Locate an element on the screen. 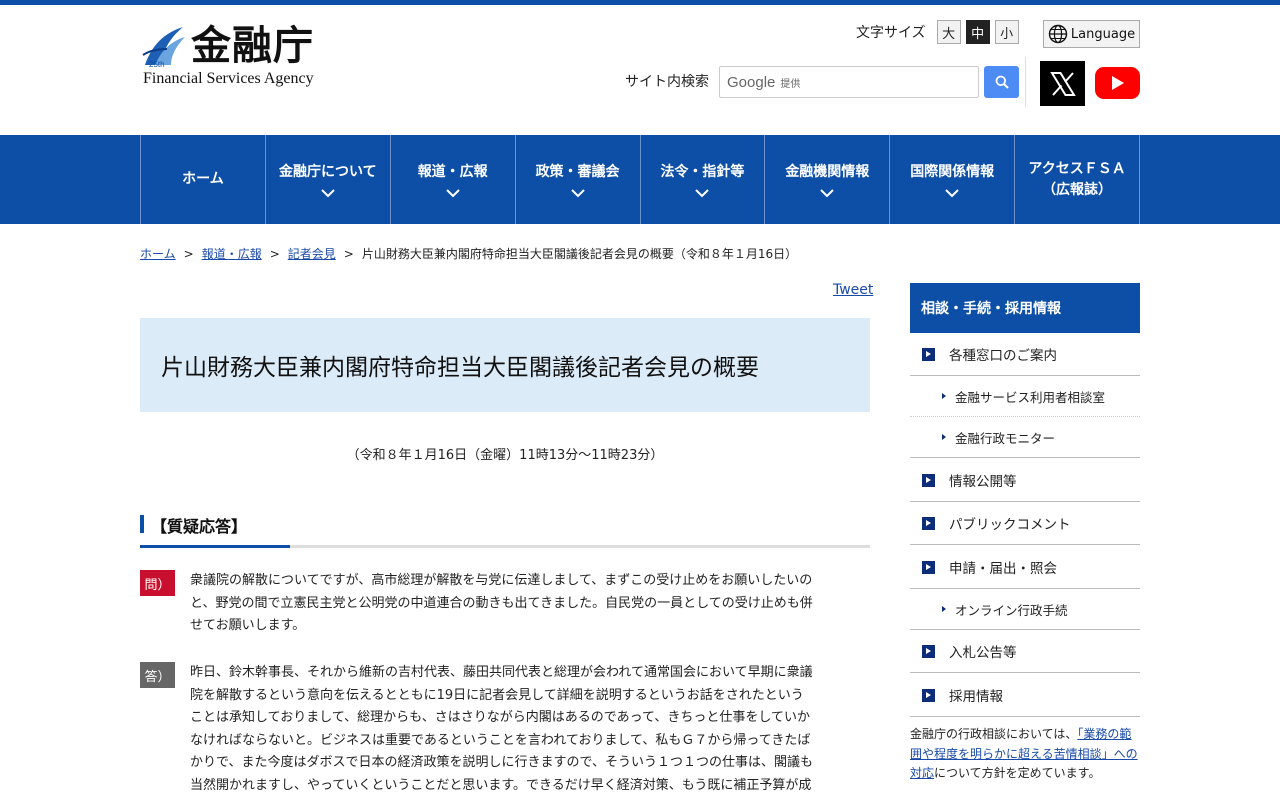 The image size is (1280, 800). sidebar-subitem-label: 金融行政モニター is located at coordinates (1005, 438).